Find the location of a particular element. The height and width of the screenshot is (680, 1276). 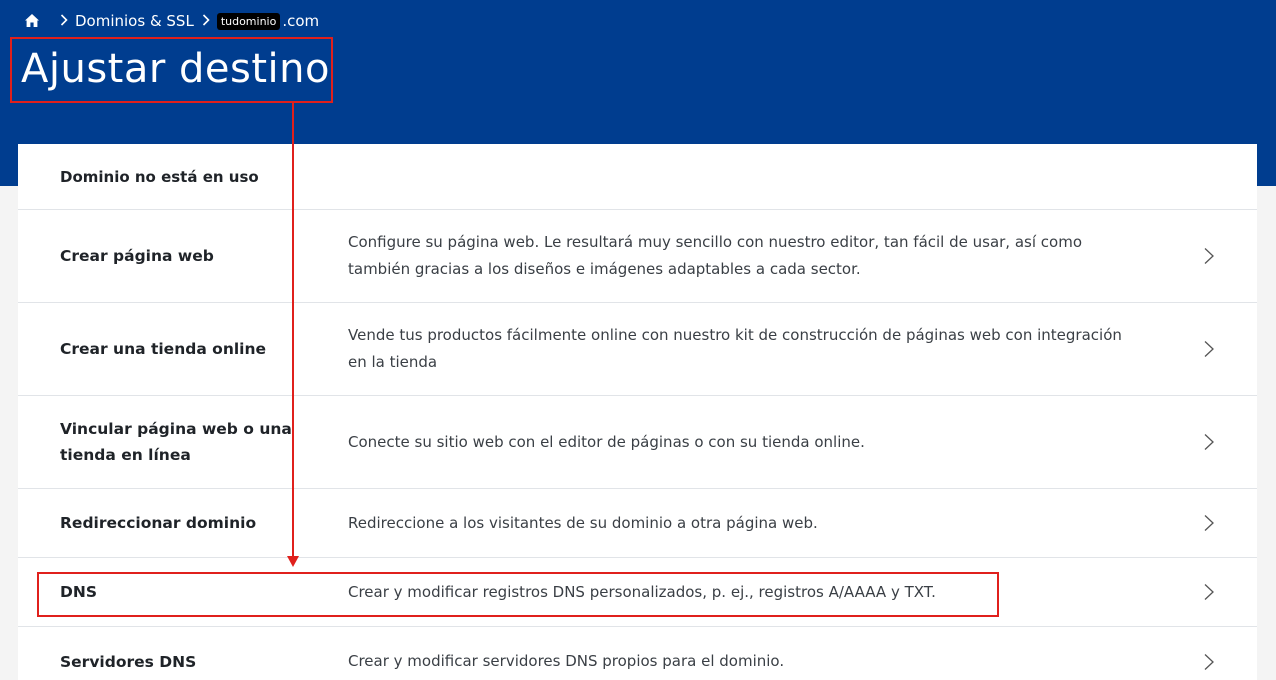

option-title: Crear una tienda online is located at coordinates (163, 349).